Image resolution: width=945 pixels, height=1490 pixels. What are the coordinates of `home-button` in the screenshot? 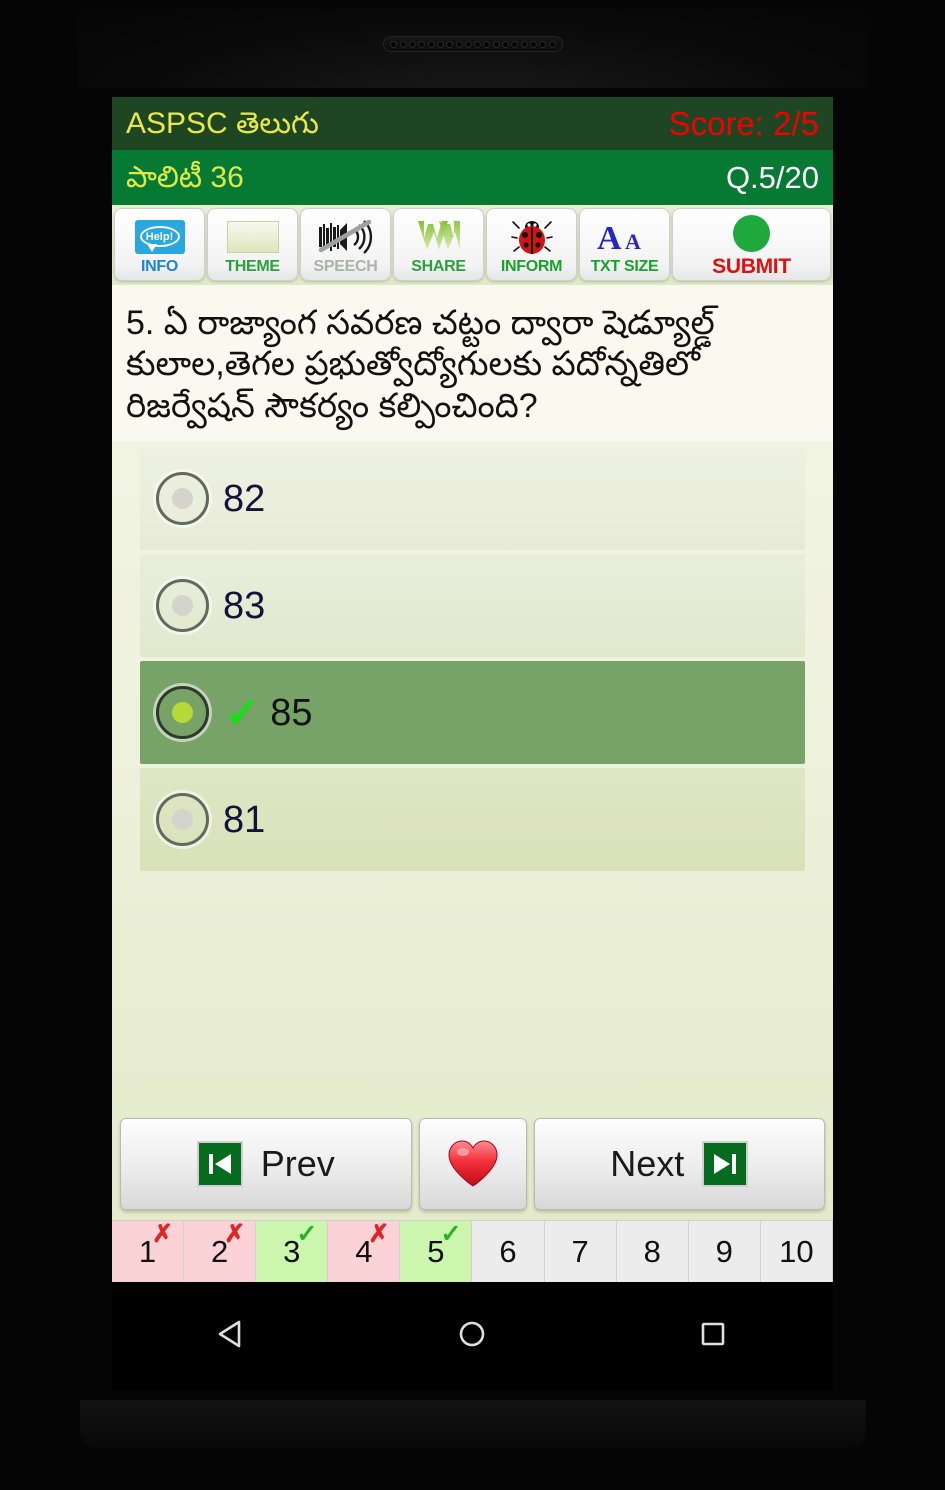 It's located at (472, 1336).